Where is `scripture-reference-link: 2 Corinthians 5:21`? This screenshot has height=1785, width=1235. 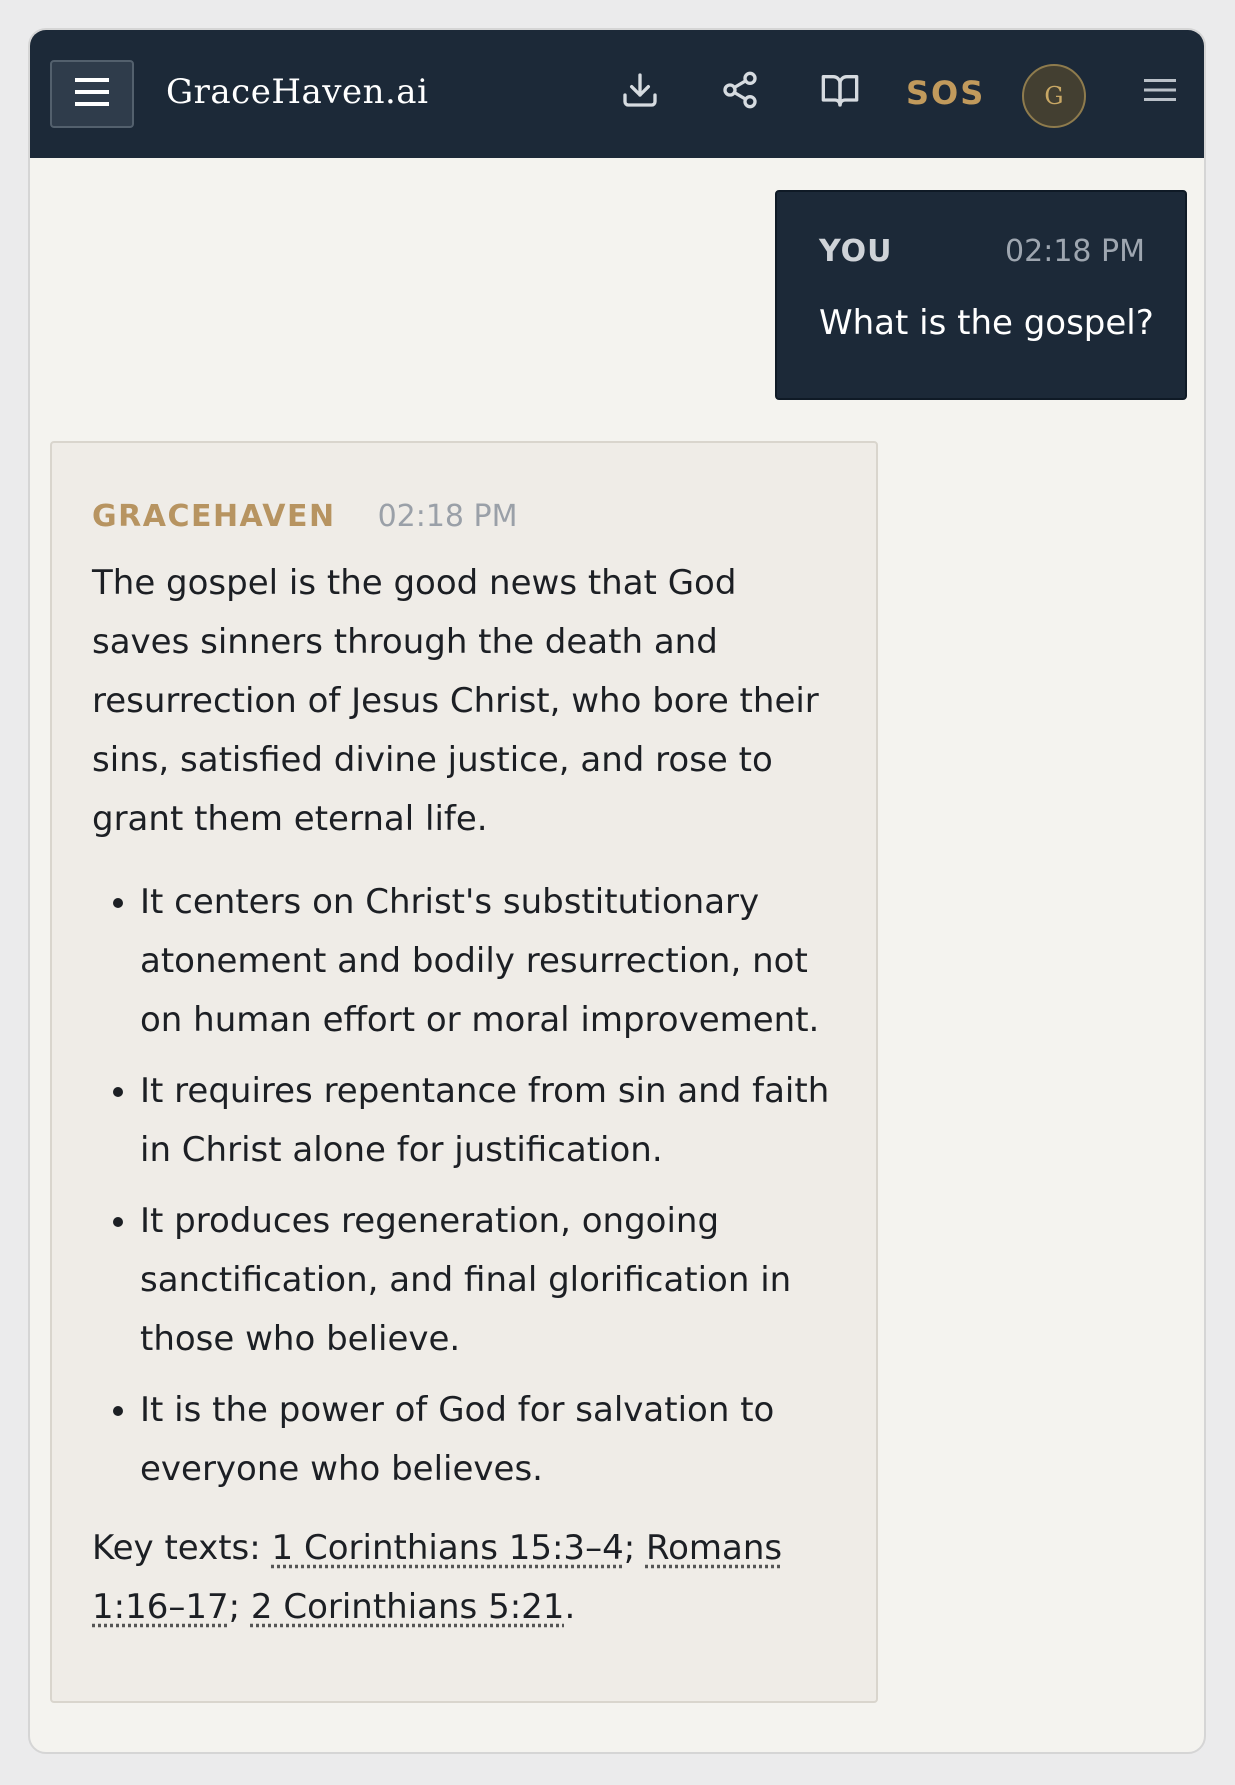
scripture-reference-link: 2 Corinthians 5:21 is located at coordinates (408, 1607).